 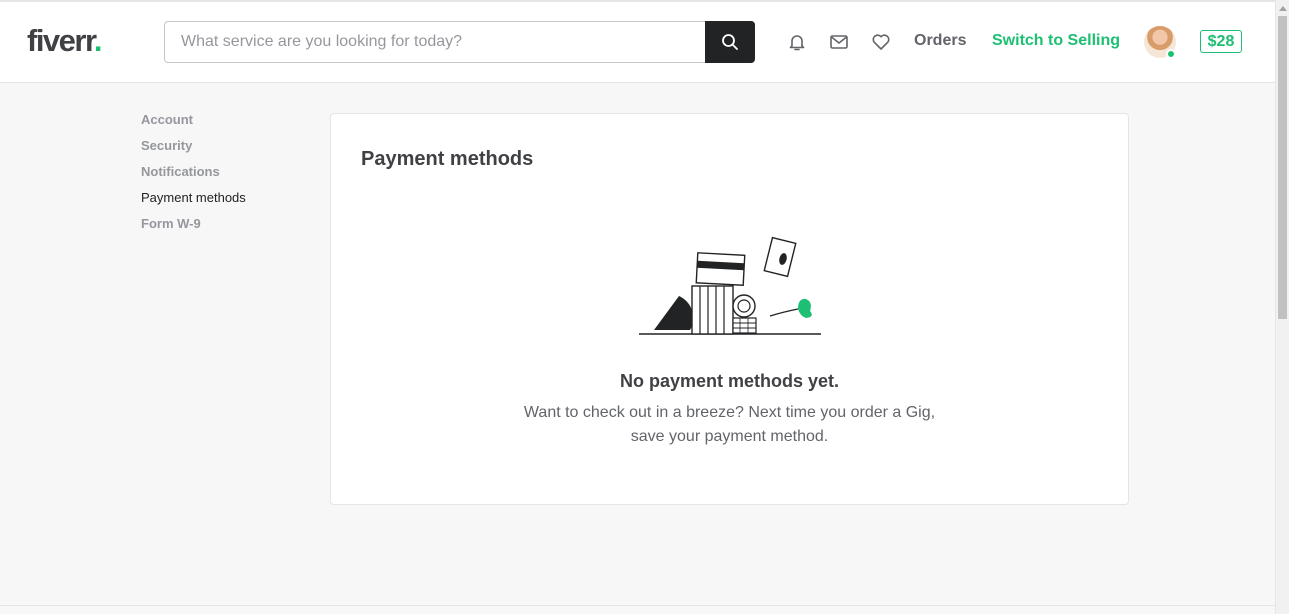 I want to click on search-icon, so click(x=730, y=42).